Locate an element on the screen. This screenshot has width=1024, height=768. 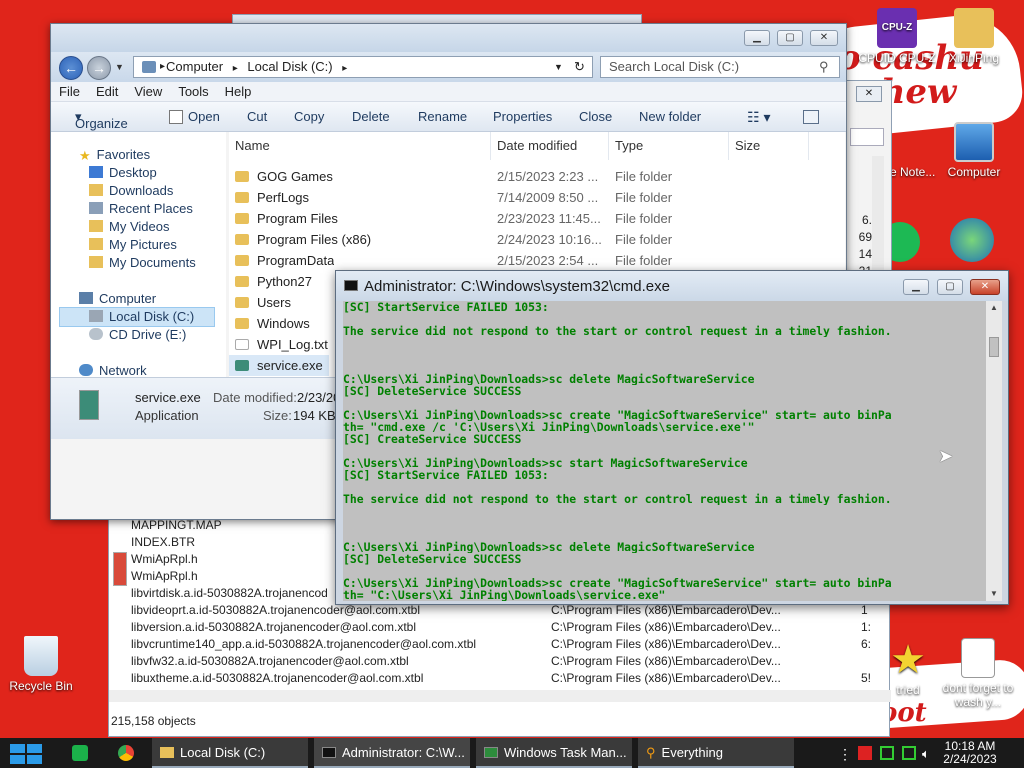
menu-help: Help is located at coordinates (238, 91).